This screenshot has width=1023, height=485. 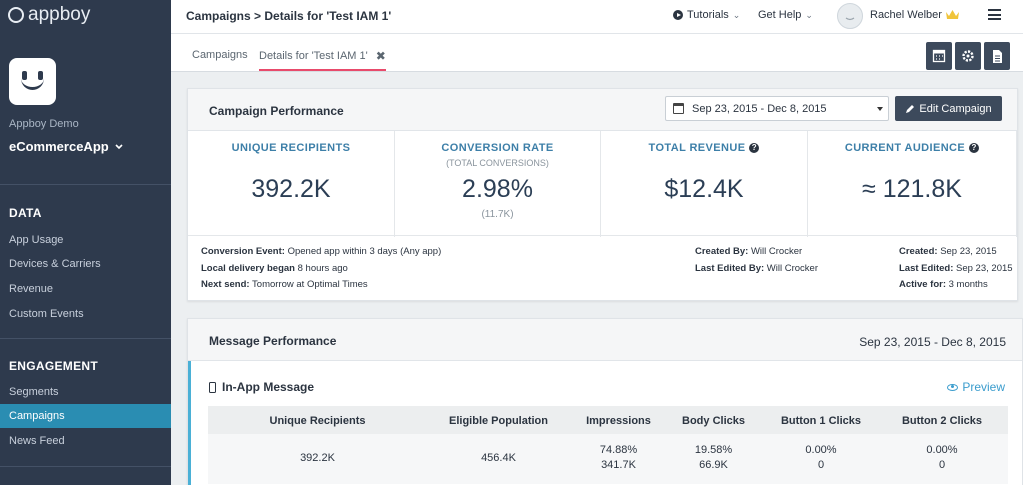 I want to click on table-cell: 19.58% 66.9K, so click(x=713, y=458).